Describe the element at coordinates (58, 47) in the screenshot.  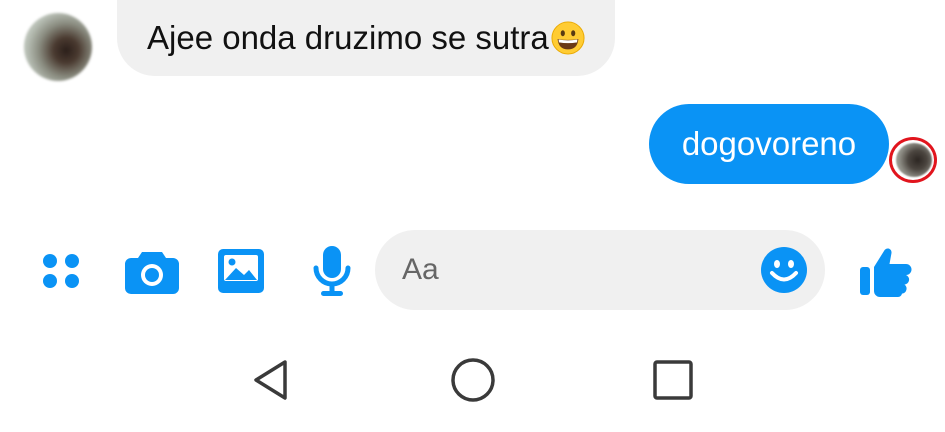
I see `contact-avatar` at that location.